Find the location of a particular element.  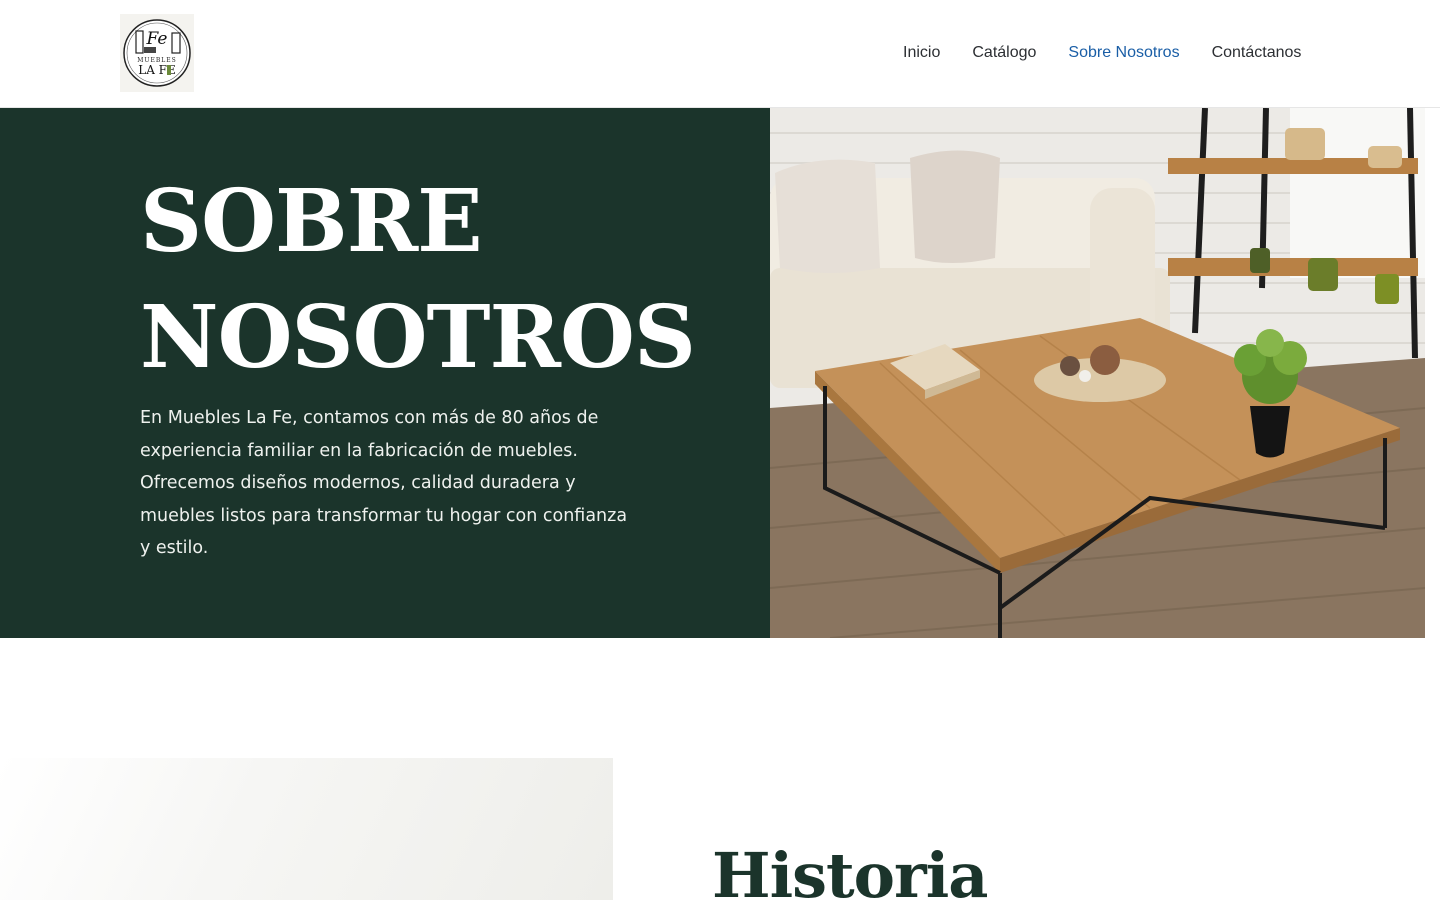

nav-sobre-nosotros: Sobre Nosotros is located at coordinates (1123, 53).